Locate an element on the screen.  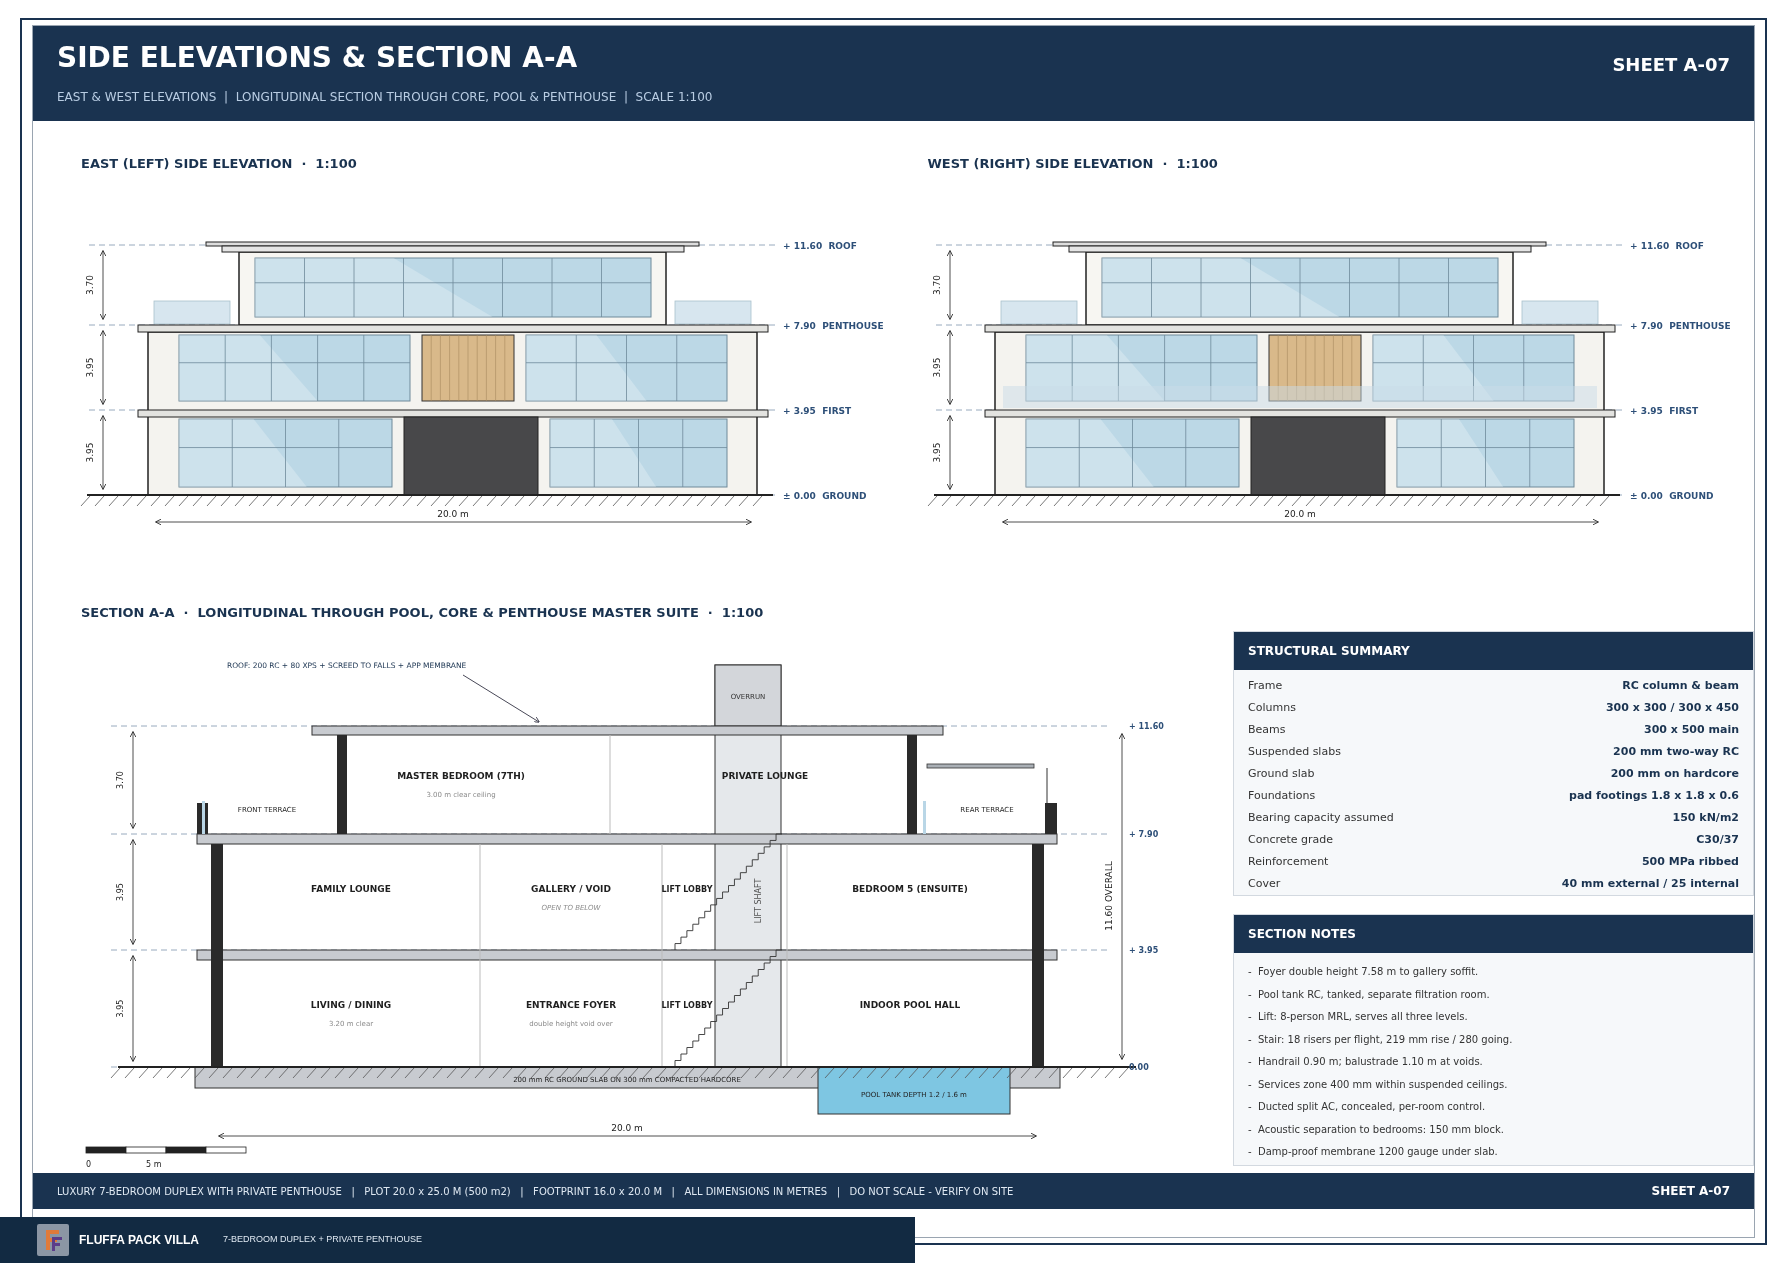
elevation-title: EAST (LEFT) SIDE ELEVATION · 1:100 is located at coordinates (219, 163).